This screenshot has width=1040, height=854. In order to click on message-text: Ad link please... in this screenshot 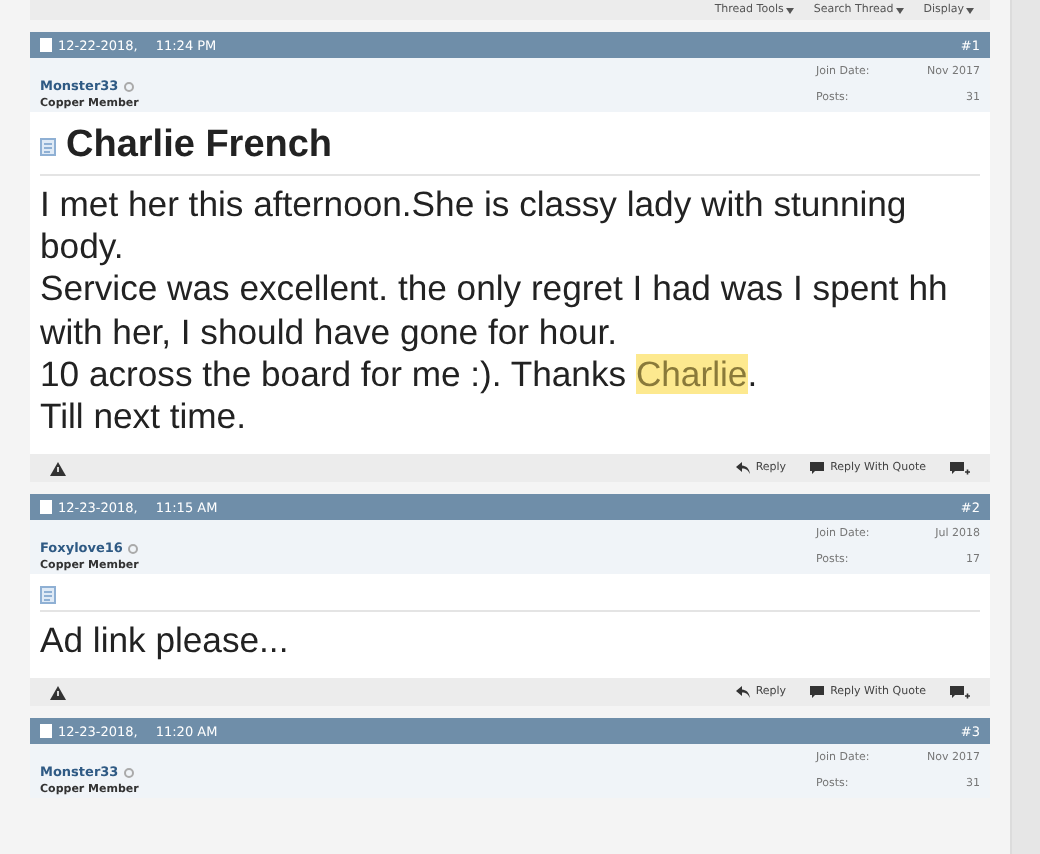, I will do `click(165, 641)`.